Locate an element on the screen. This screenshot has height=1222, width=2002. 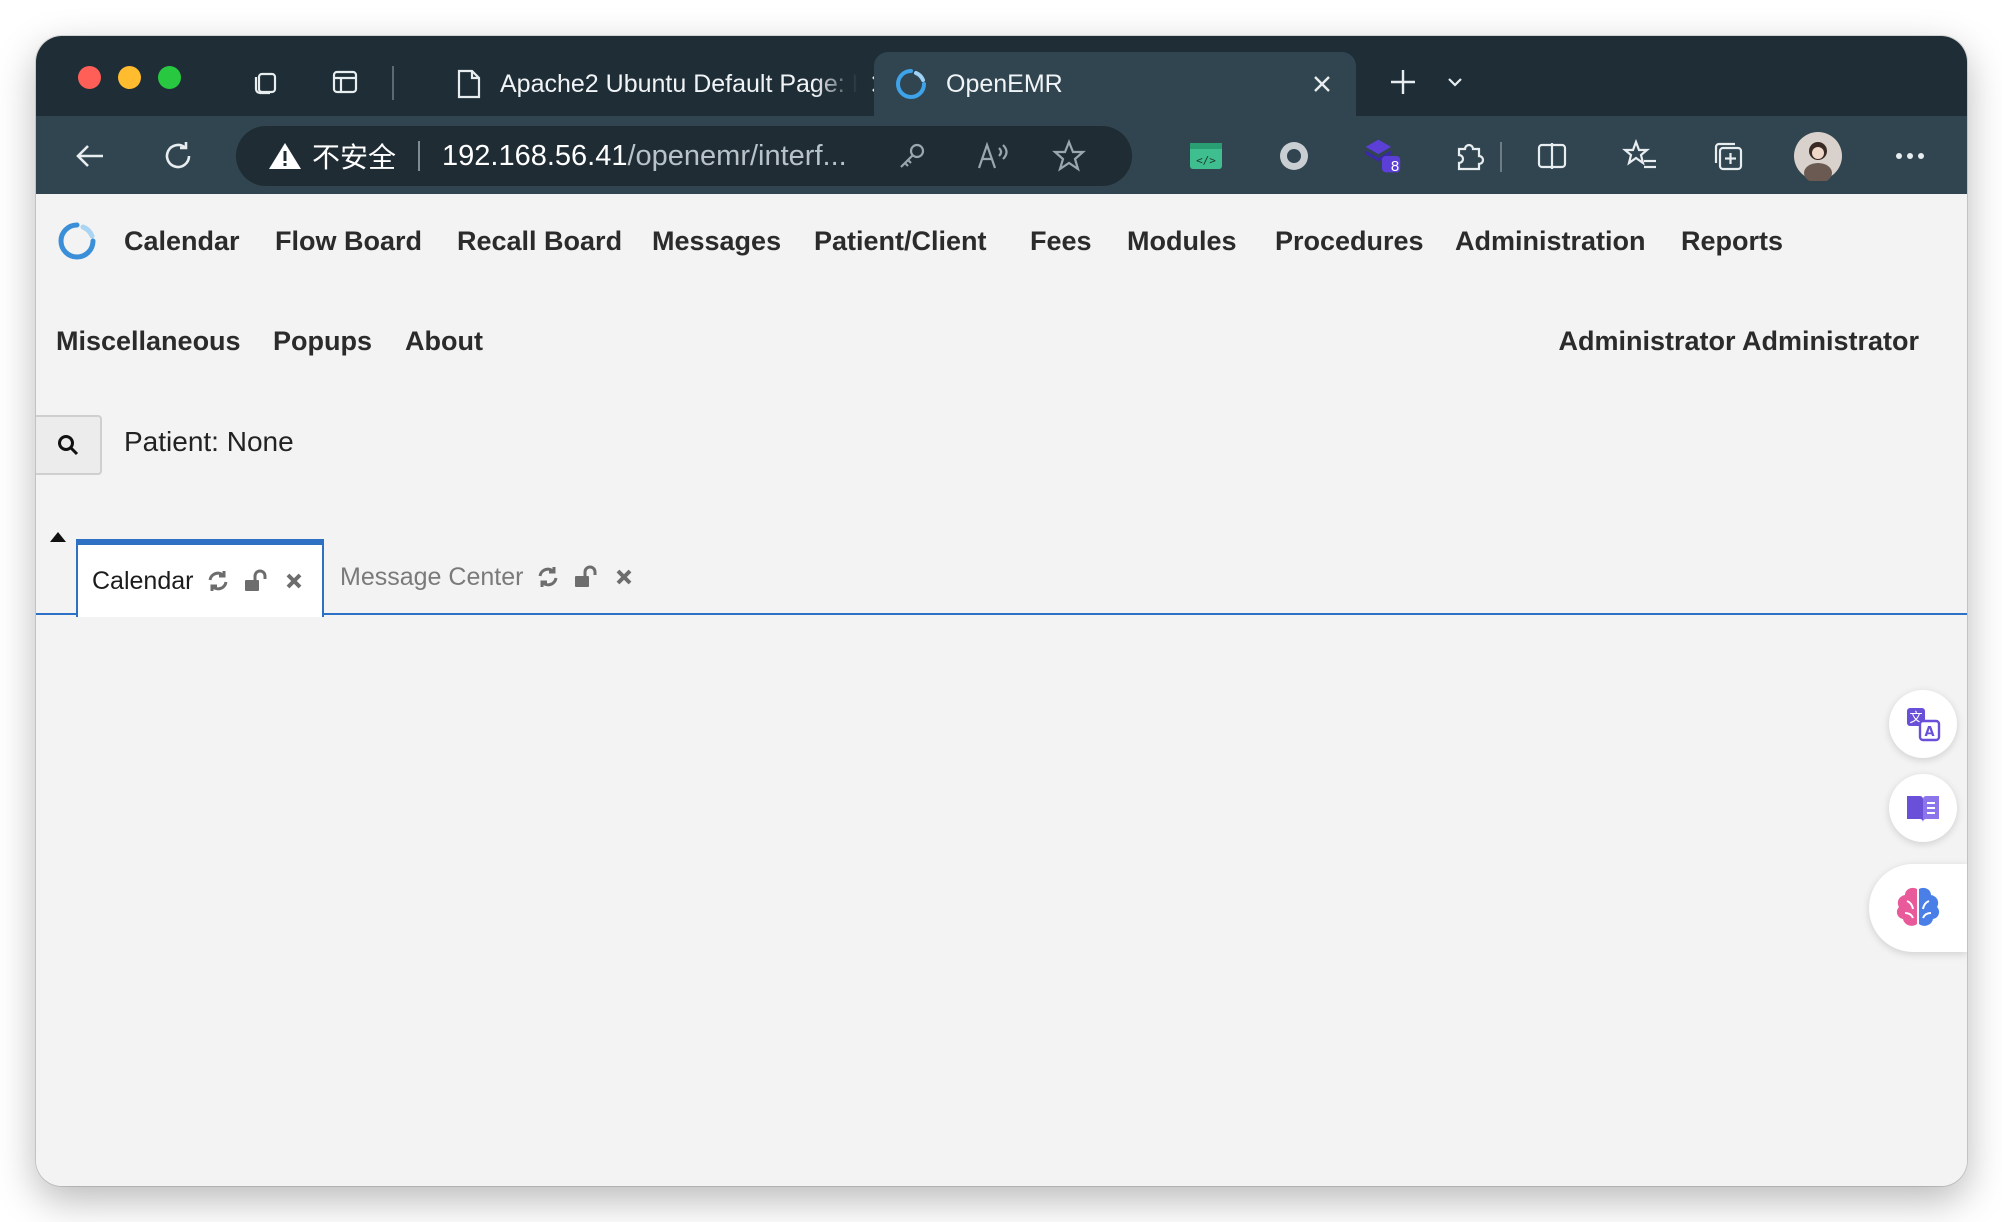
caret-up-icon is located at coordinates (58, 537).